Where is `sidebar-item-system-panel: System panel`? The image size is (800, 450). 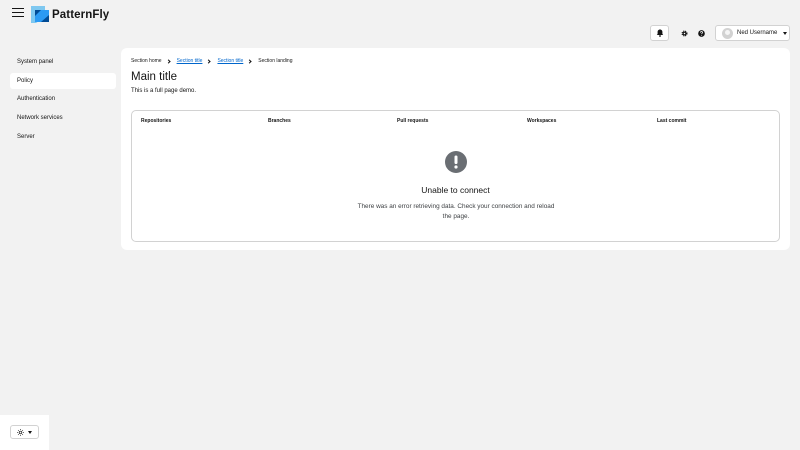
sidebar-item-system-panel: System panel is located at coordinates (63, 62).